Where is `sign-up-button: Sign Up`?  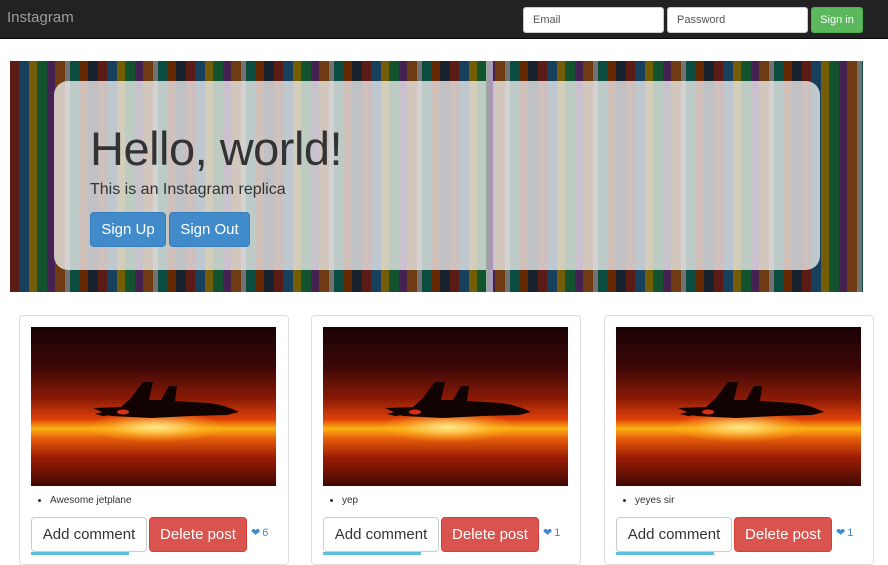 sign-up-button: Sign Up is located at coordinates (128, 229).